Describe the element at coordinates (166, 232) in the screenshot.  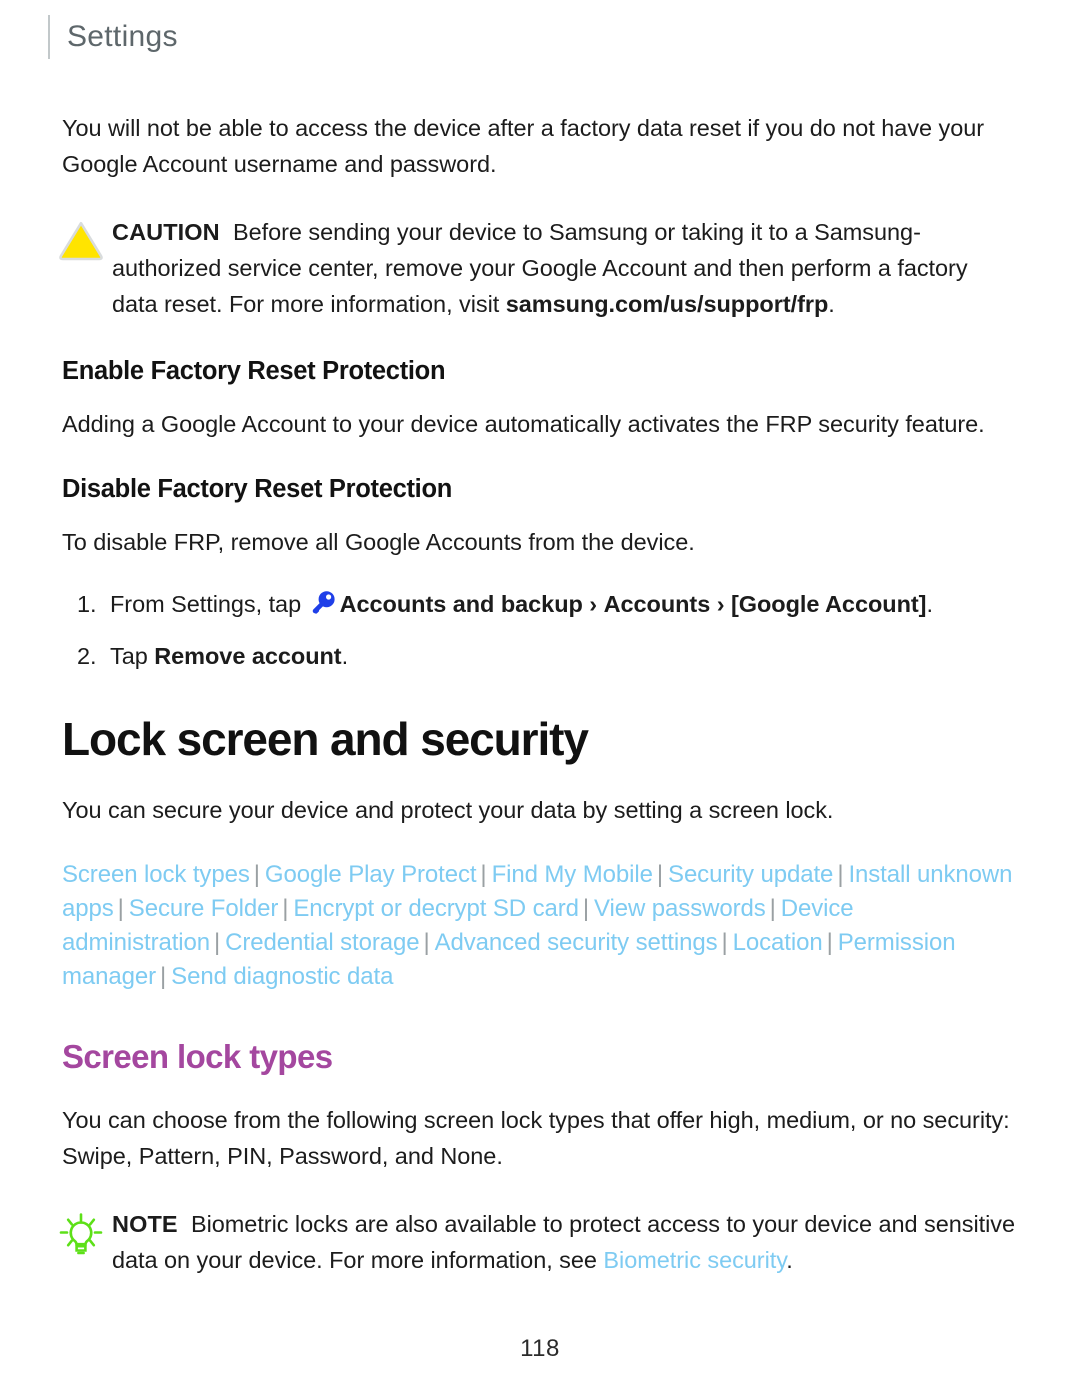
I see `caution-label: CAUTION` at that location.